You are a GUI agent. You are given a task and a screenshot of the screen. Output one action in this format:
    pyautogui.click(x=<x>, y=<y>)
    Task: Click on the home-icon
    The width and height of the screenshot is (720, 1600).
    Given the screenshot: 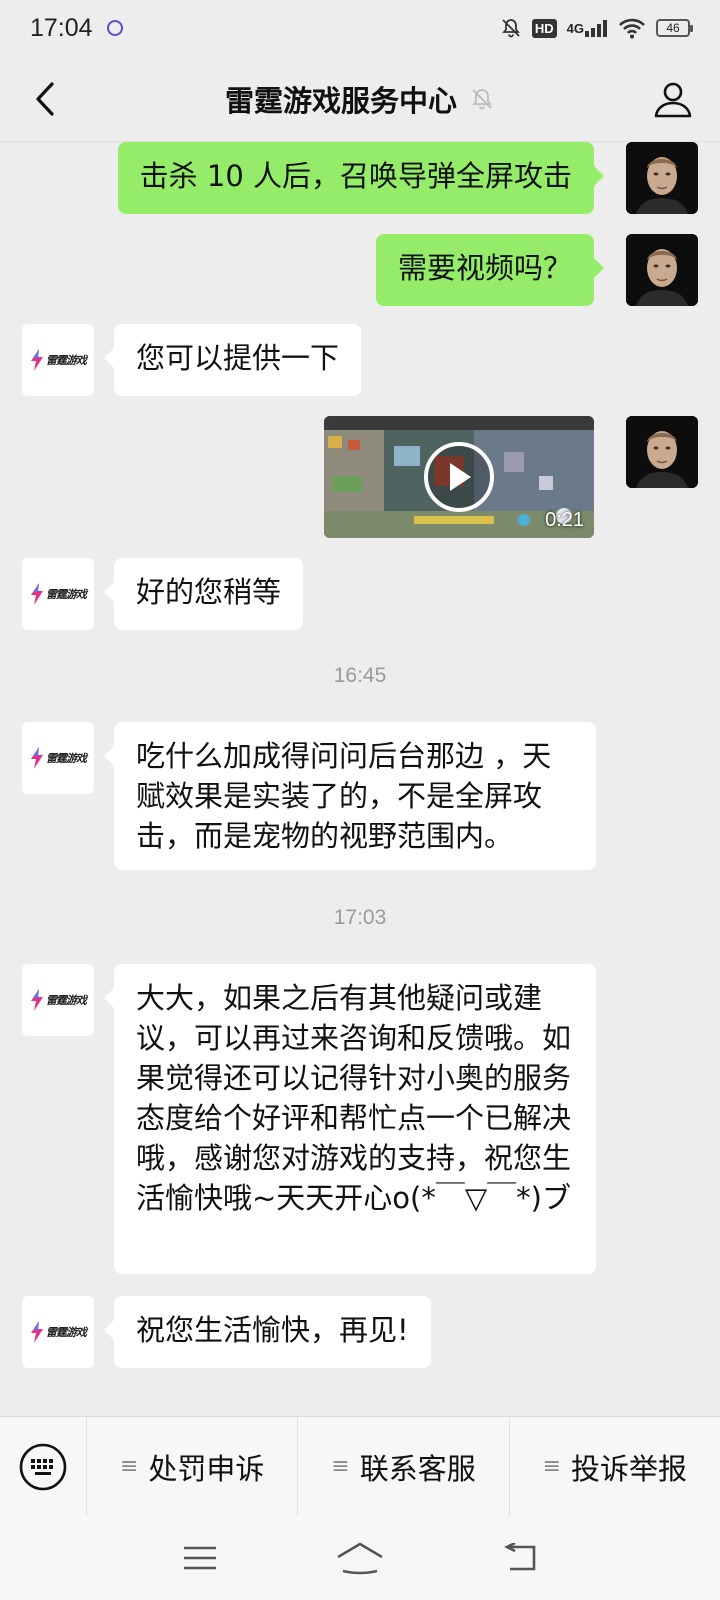 What is the action you would take?
    pyautogui.click(x=360, y=1558)
    